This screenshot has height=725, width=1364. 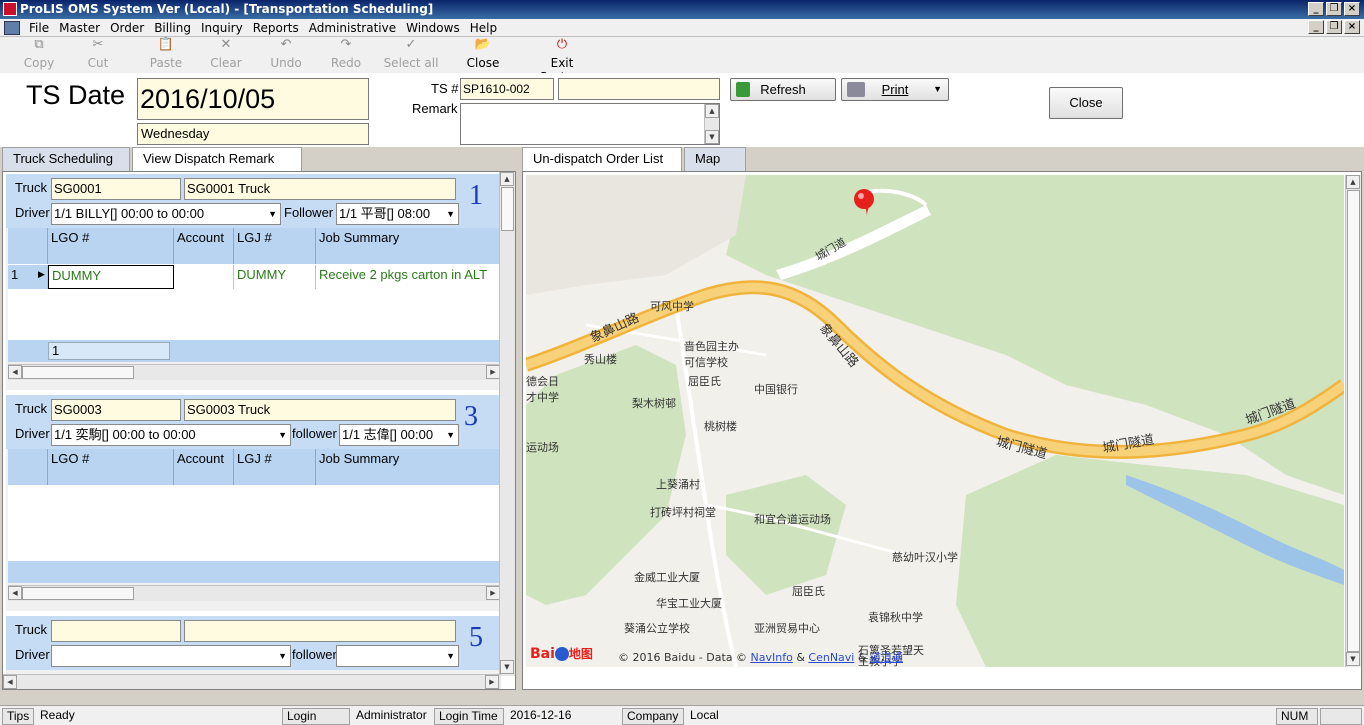 I want to click on driver-select: ▼, so click(x=171, y=656).